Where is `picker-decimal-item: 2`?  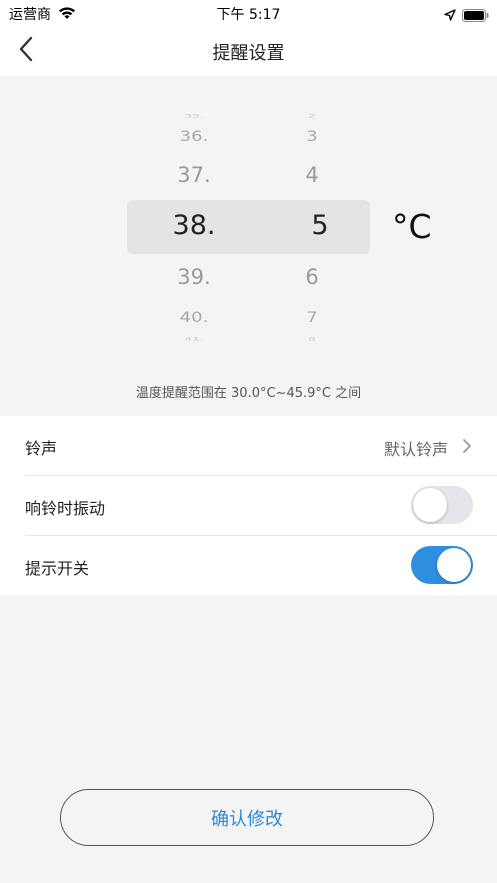 picker-decimal-item: 2 is located at coordinates (312, 116).